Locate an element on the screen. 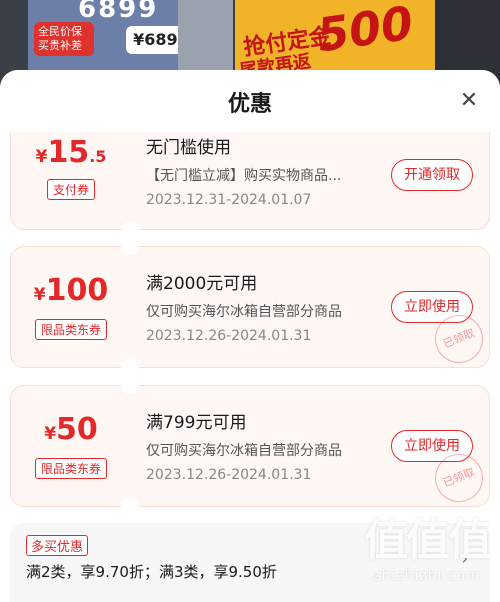 The height and width of the screenshot is (602, 500). coupon-value-area: ¥100 限品类东券 is located at coordinates (71, 307).